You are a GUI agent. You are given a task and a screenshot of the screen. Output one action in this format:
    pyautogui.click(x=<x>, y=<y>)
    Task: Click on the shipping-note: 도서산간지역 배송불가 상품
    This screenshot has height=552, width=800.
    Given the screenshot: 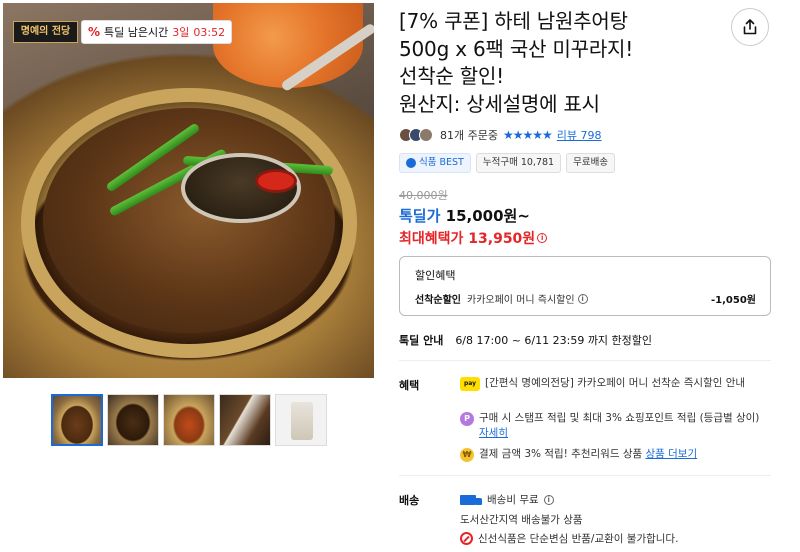 What is the action you would take?
    pyautogui.click(x=521, y=520)
    